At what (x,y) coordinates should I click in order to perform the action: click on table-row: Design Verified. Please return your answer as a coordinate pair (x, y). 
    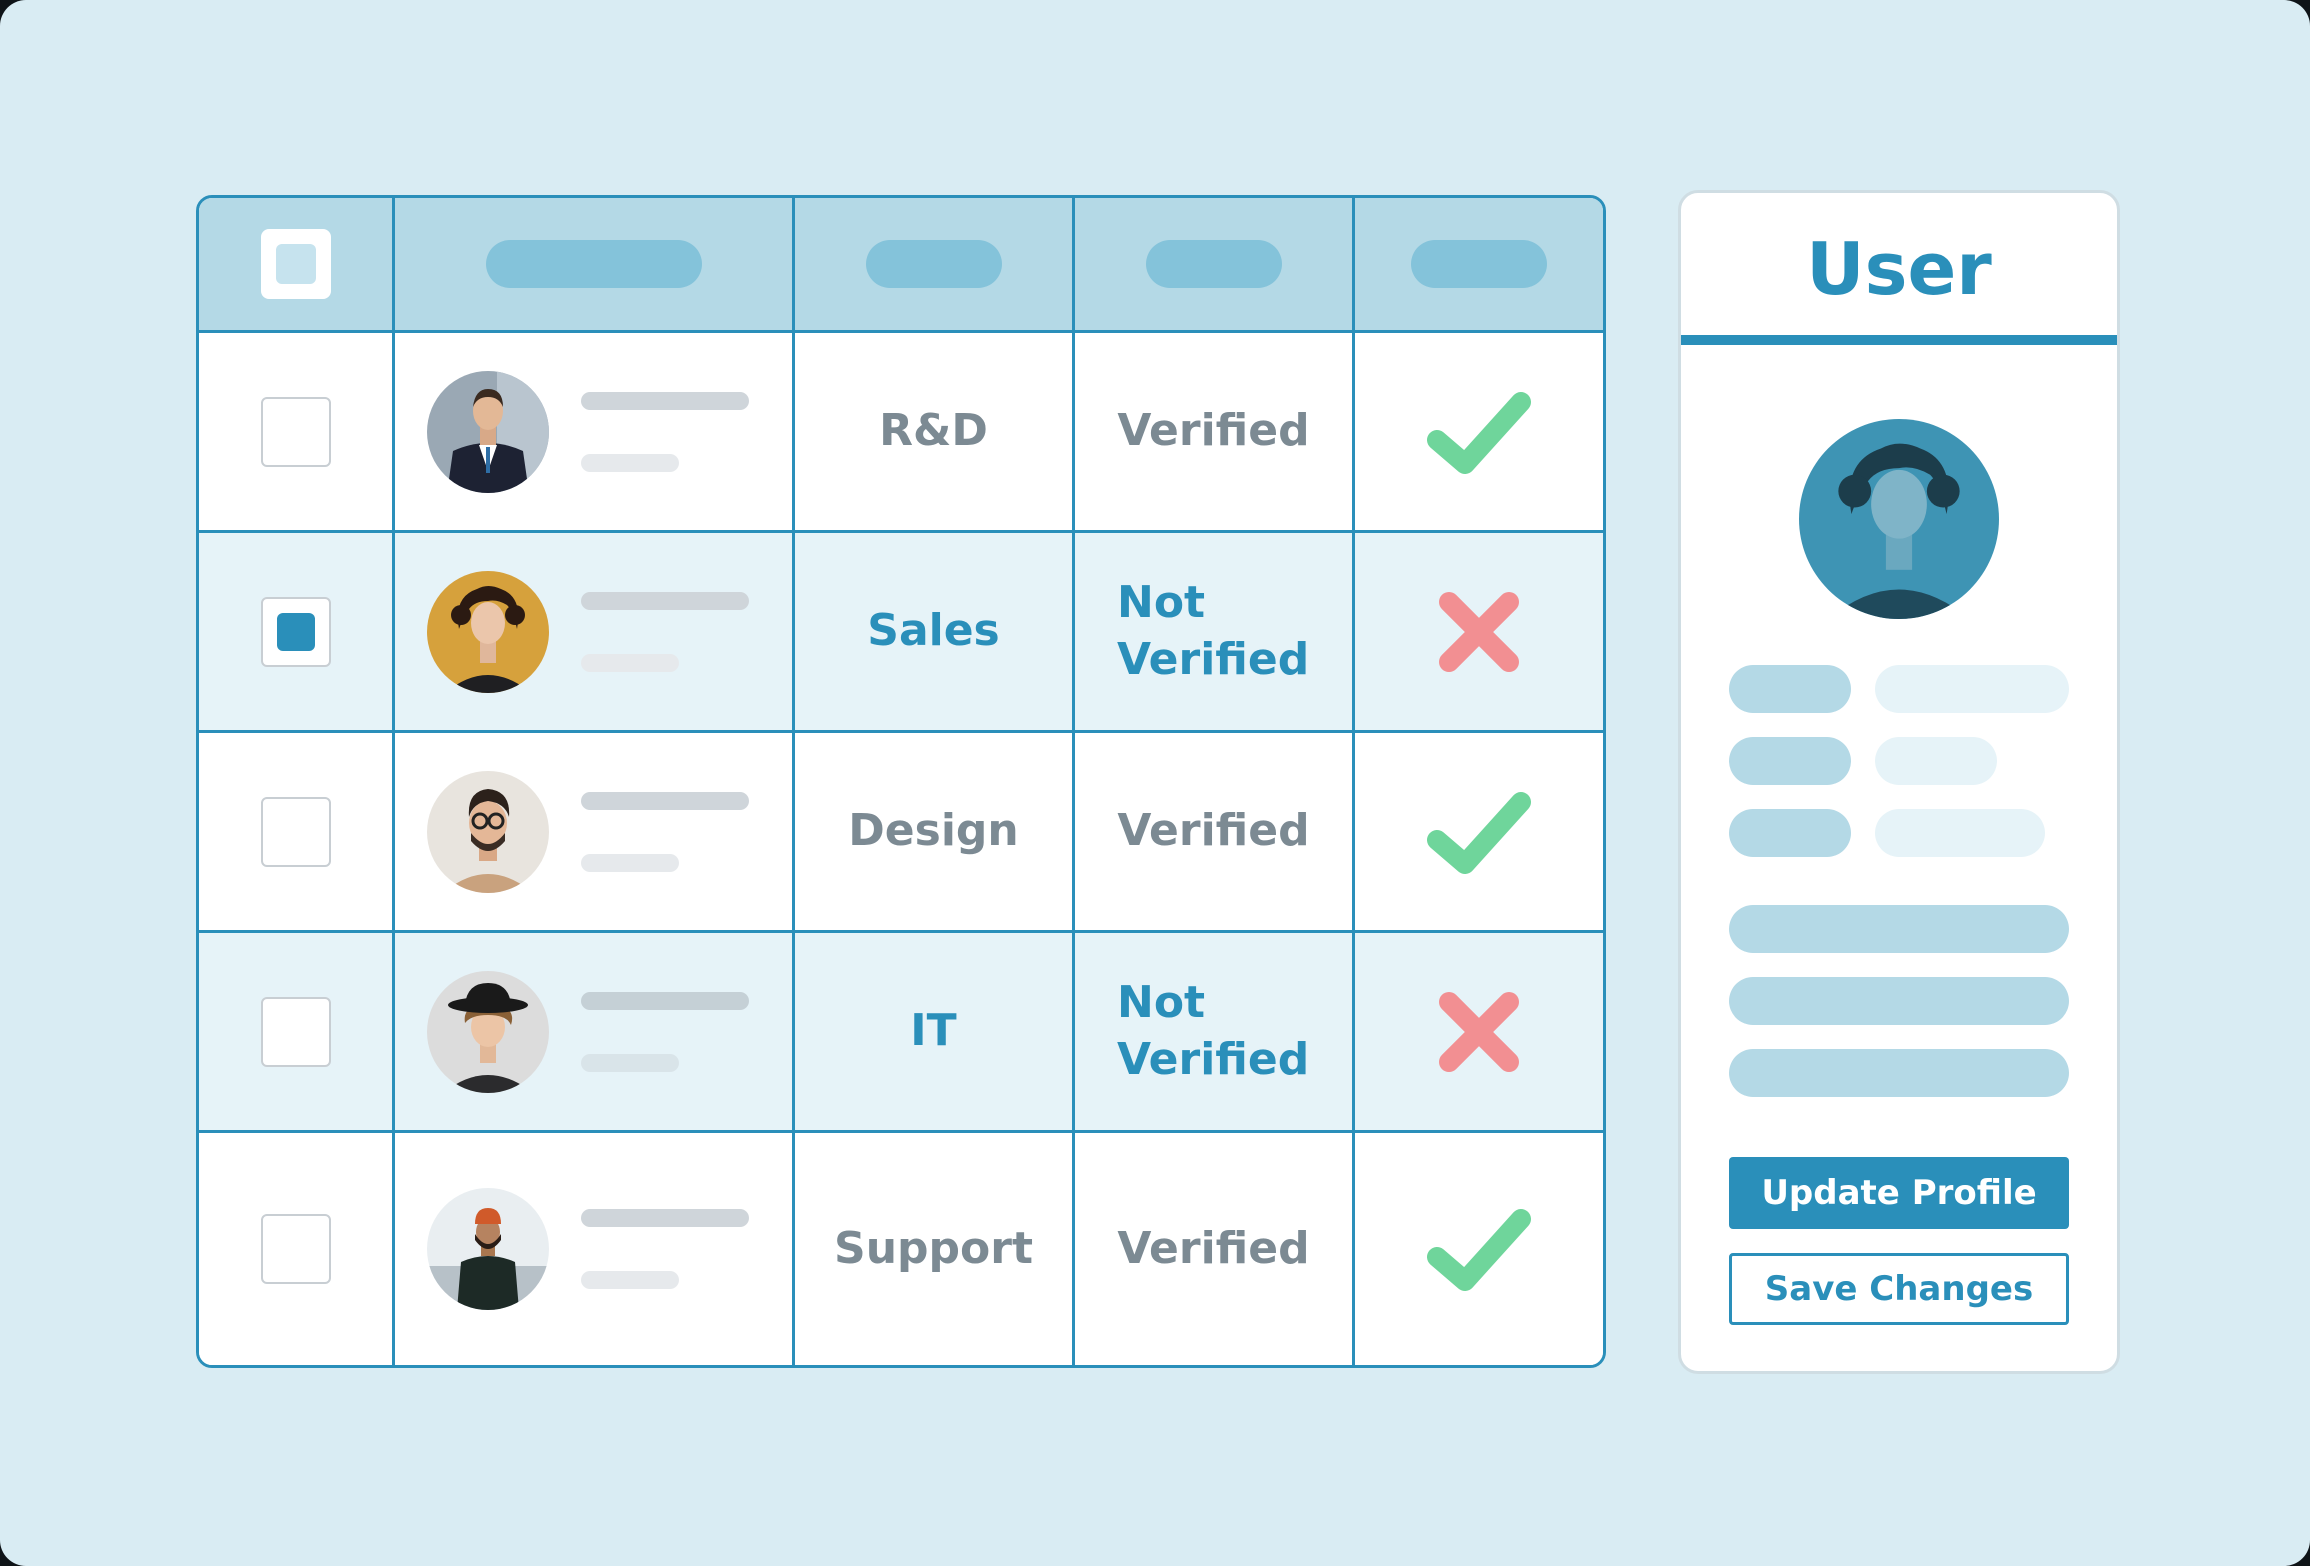
    Looking at the image, I should click on (901, 833).